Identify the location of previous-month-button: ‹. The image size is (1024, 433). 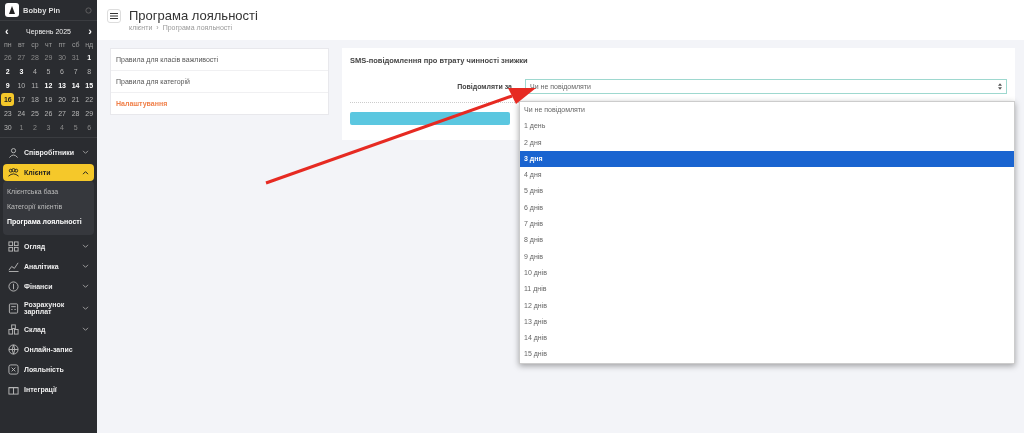
(7, 31).